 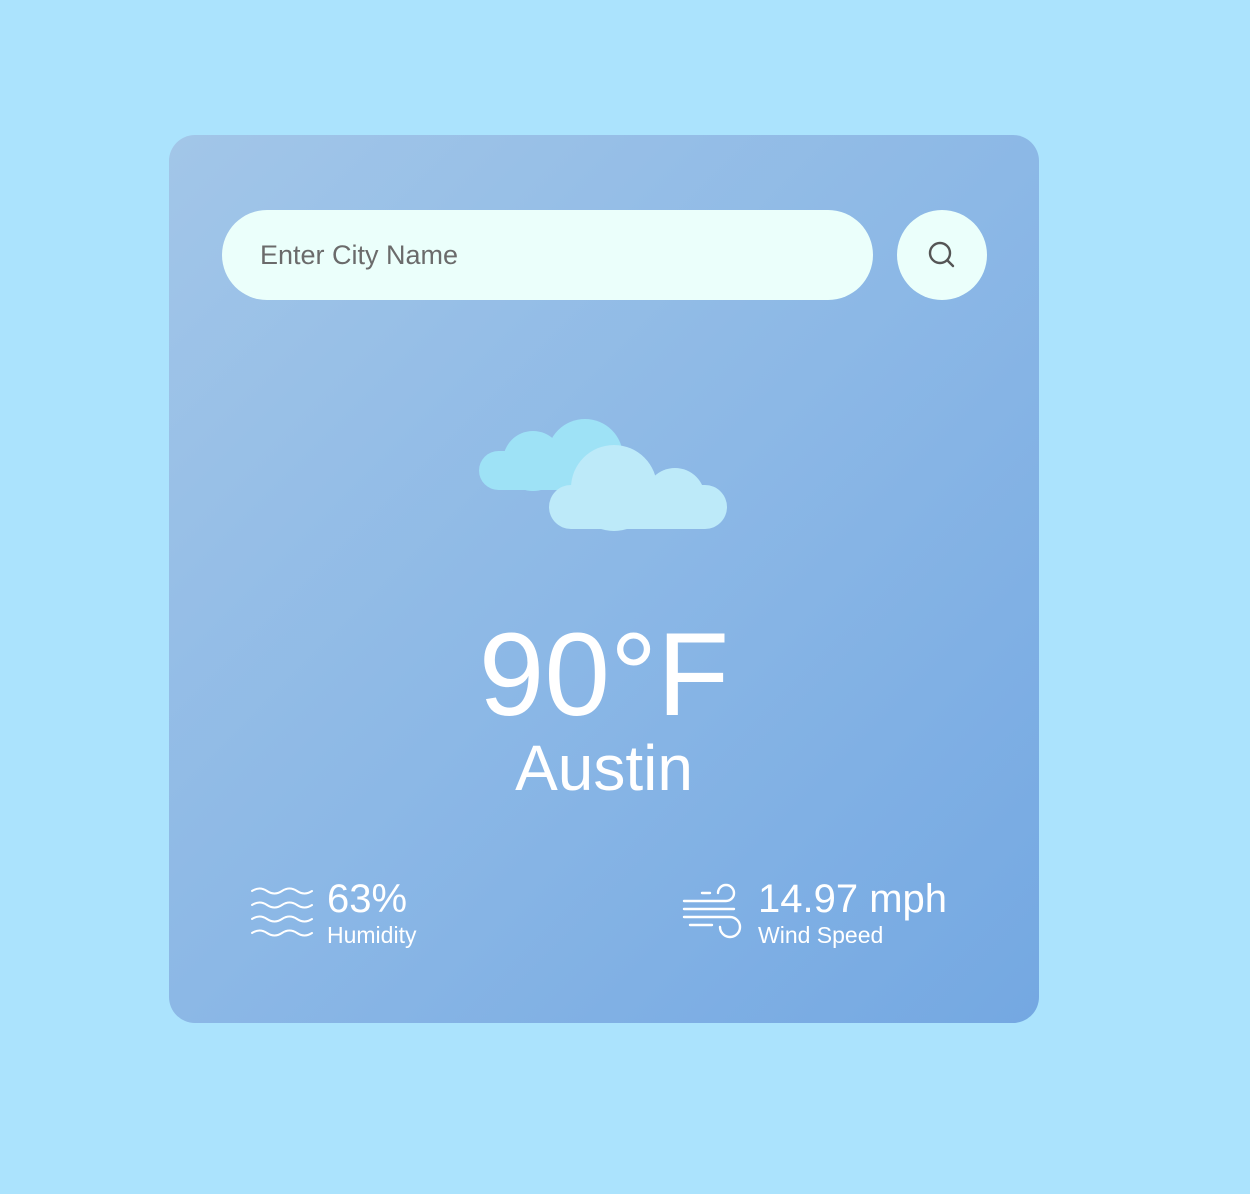 What do you see at coordinates (372, 935) in the screenshot?
I see `humidity-label: Humidity` at bounding box center [372, 935].